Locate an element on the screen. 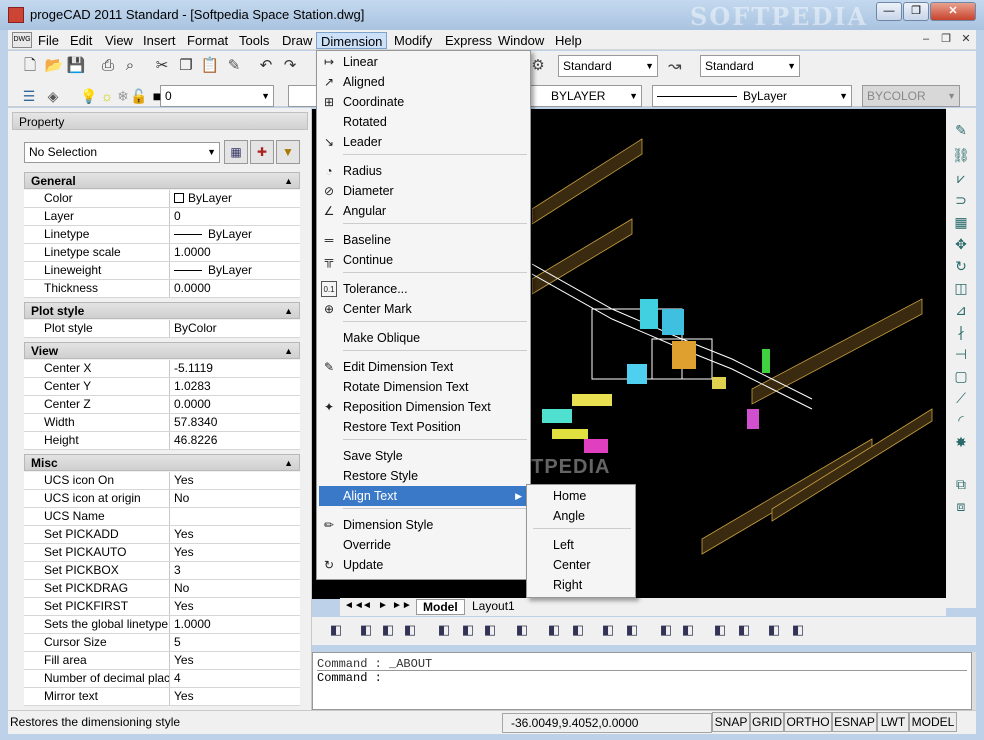 The width and height of the screenshot is (984, 740). tab-model: Model is located at coordinates (440, 607).